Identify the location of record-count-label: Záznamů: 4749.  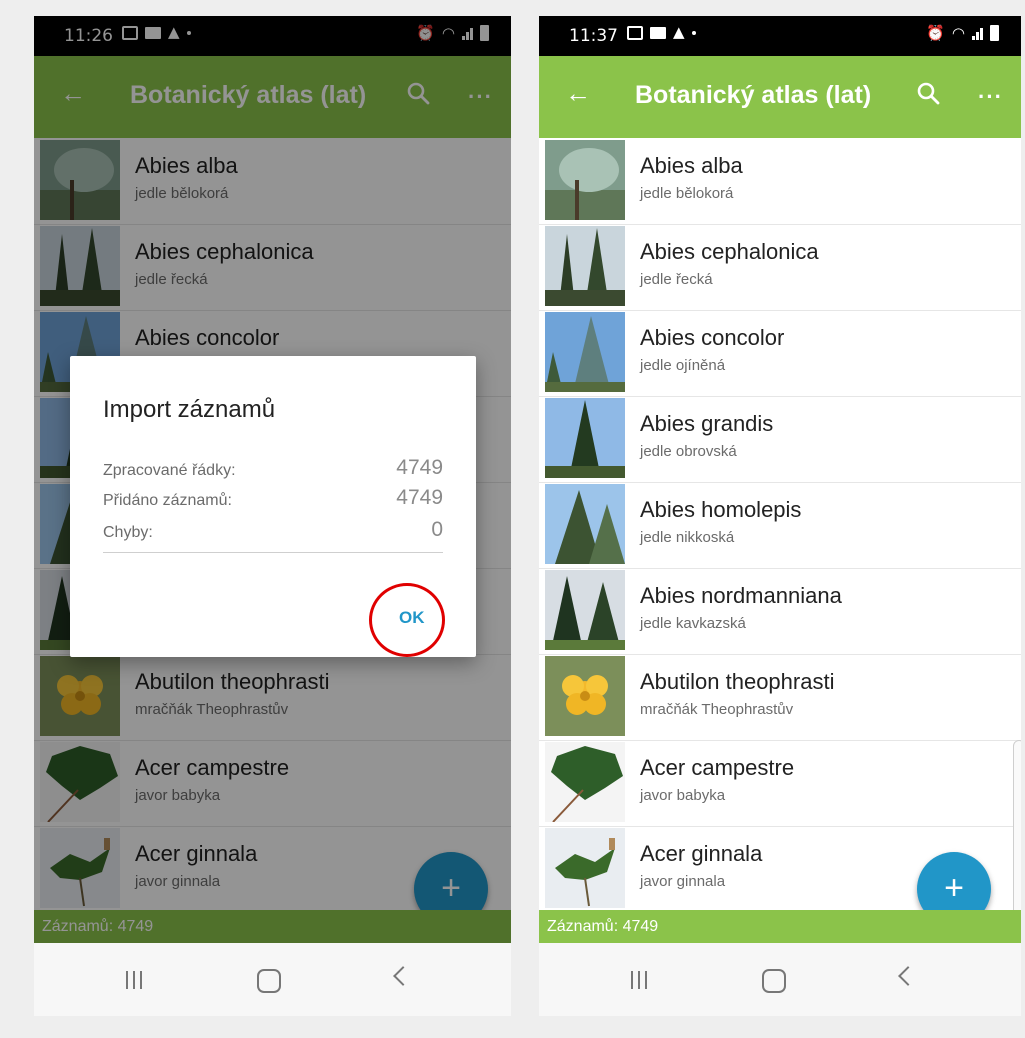
(603, 926).